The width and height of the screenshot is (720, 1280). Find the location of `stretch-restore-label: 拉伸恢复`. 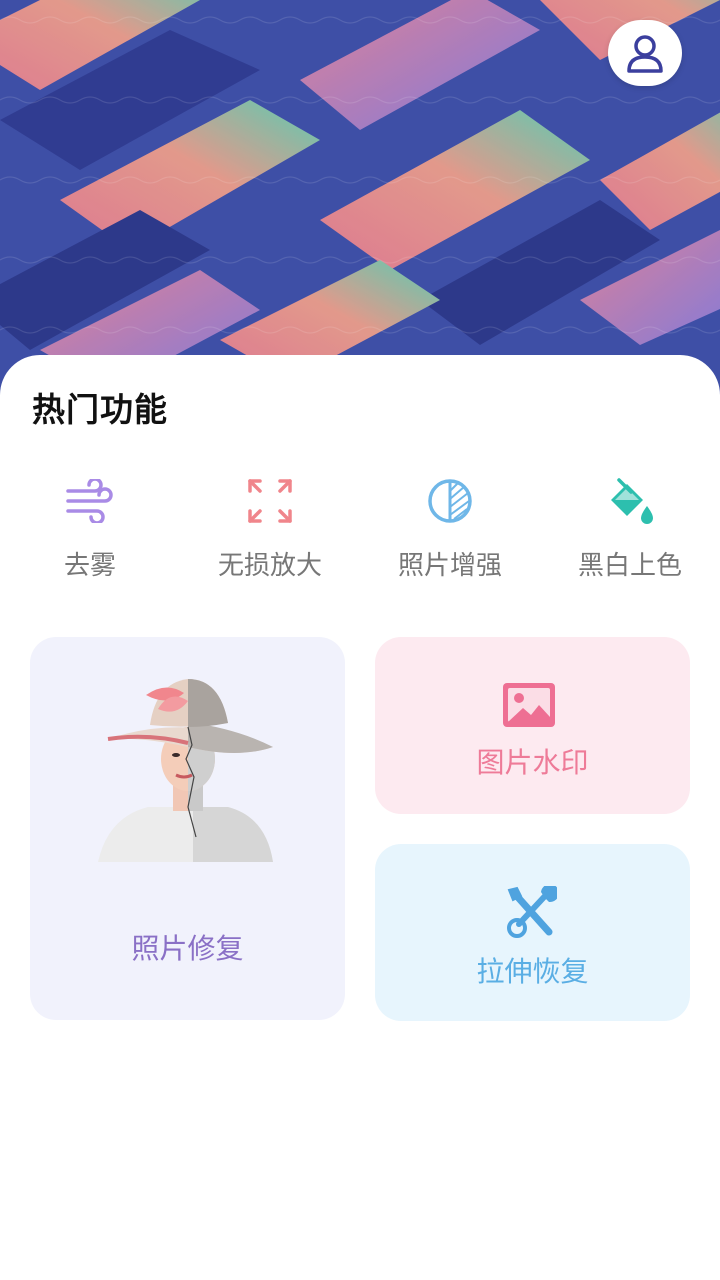

stretch-restore-label: 拉伸恢复 is located at coordinates (532, 971).